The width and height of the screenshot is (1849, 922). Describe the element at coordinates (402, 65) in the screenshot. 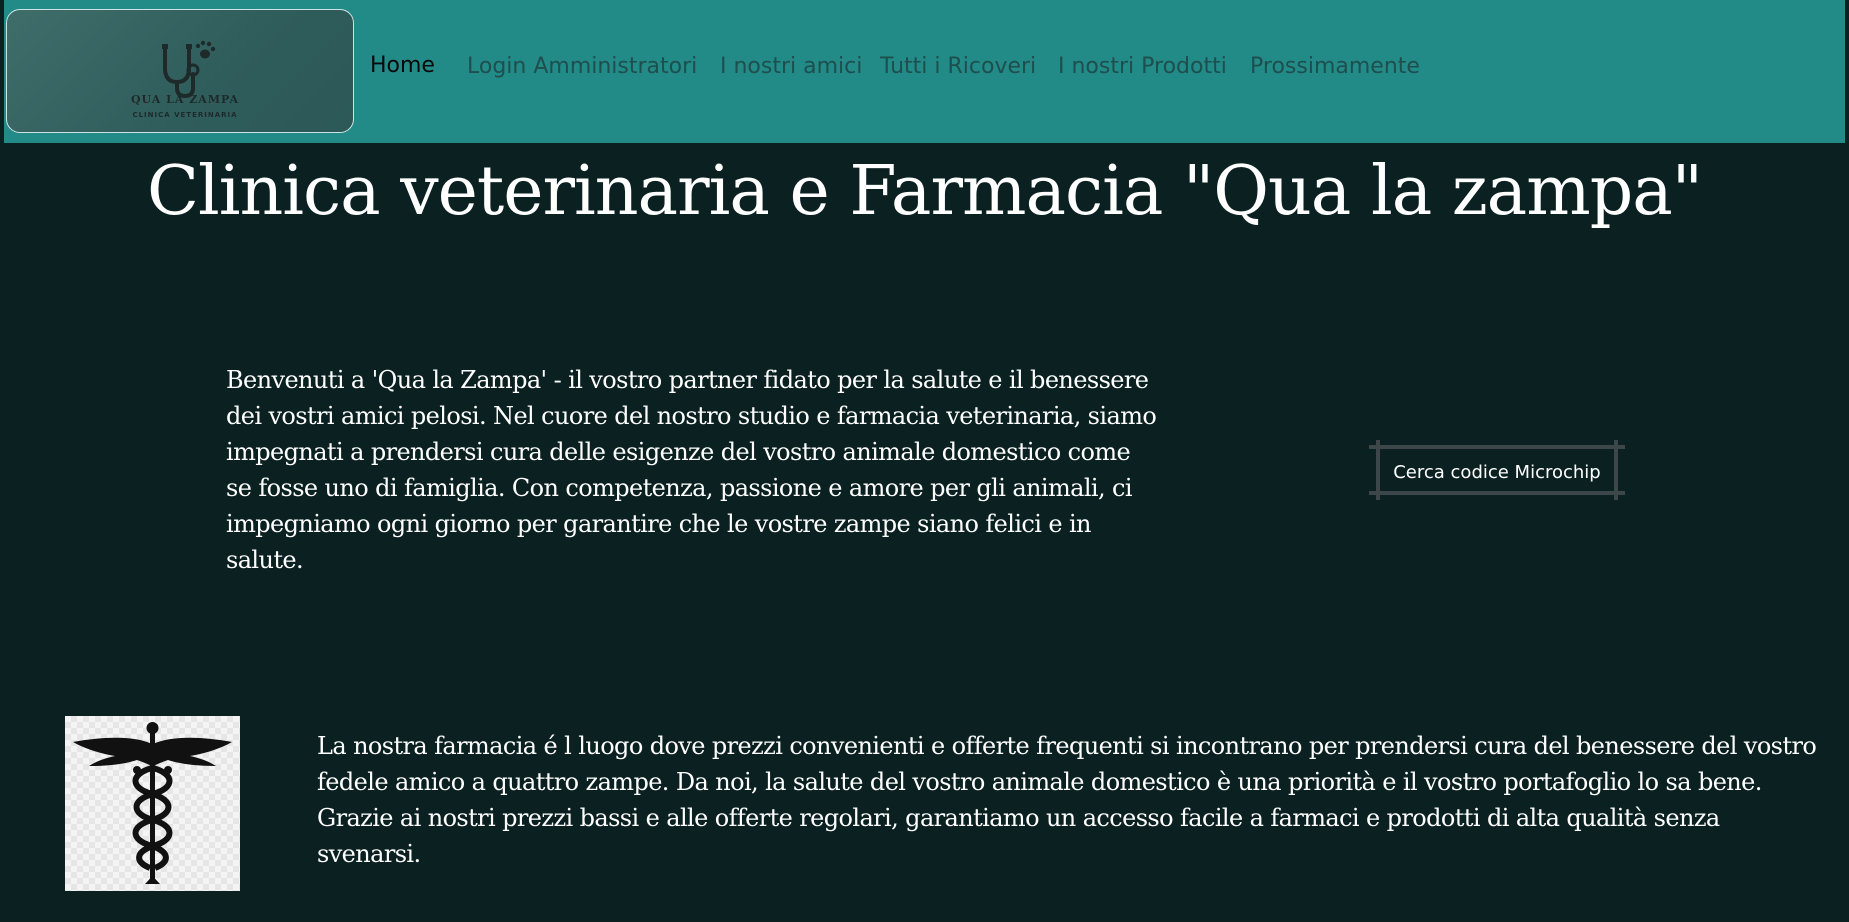

I see `nav-home: Home` at that location.